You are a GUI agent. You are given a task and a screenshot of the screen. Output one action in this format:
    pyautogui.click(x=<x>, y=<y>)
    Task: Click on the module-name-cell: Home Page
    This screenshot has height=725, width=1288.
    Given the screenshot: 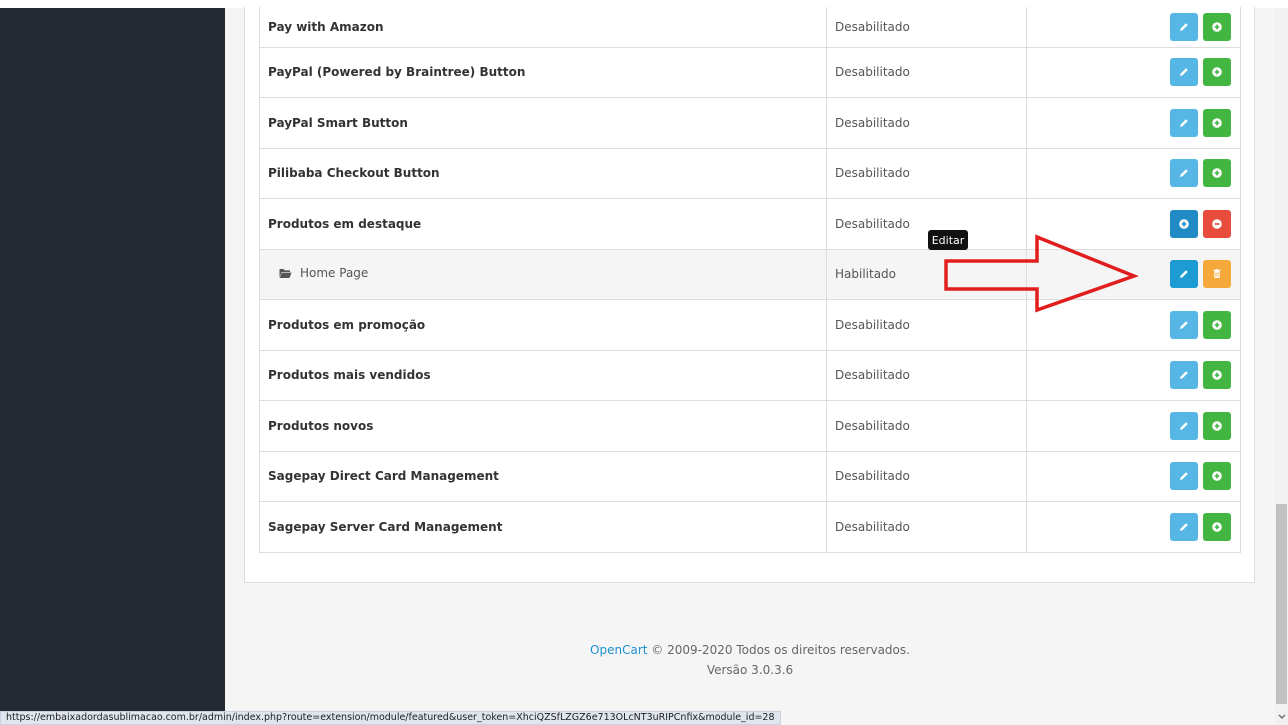 What is the action you would take?
    pyautogui.click(x=543, y=274)
    